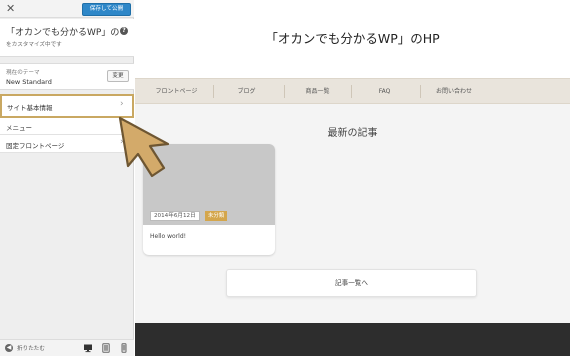 The height and width of the screenshot is (356, 570). Describe the element at coordinates (106, 348) in the screenshot. I see `tablet-icon` at that location.